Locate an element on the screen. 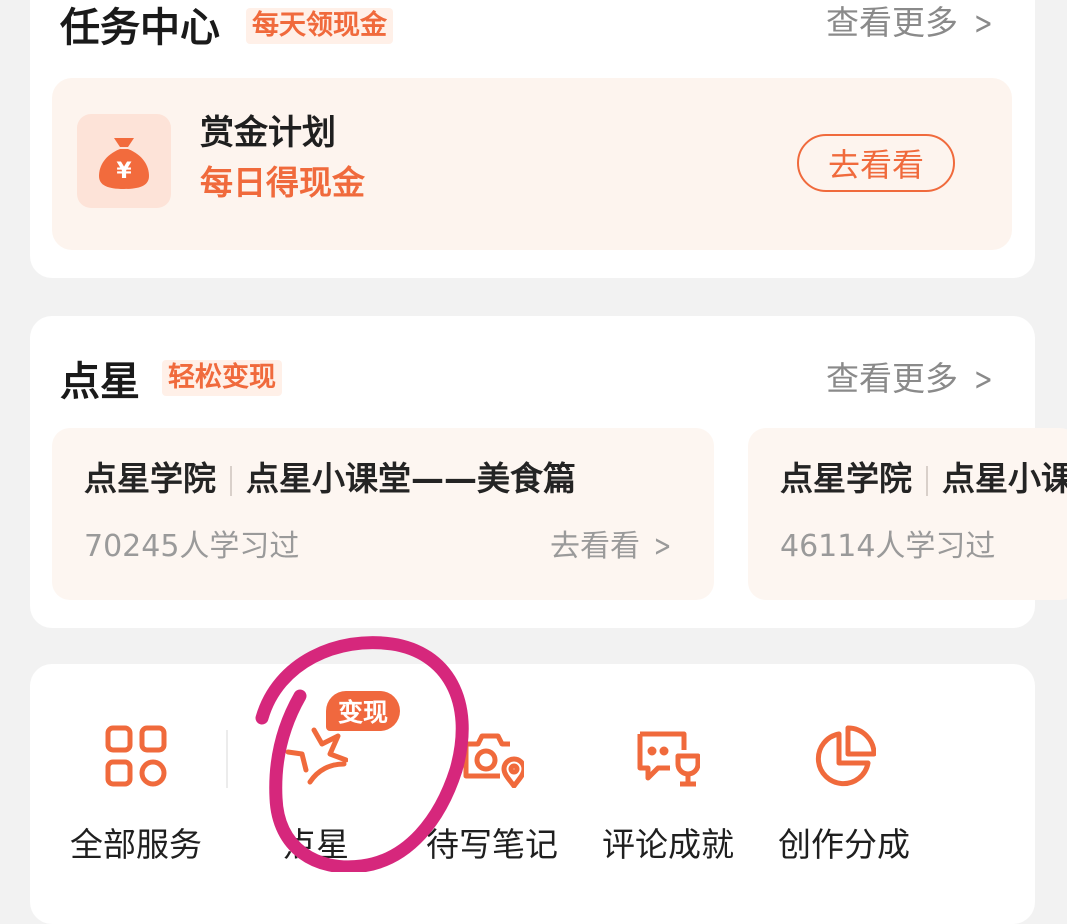 Image resolution: width=1067 pixels, height=924 pixels. course-go-link: 去看看 > is located at coordinates (612, 547).